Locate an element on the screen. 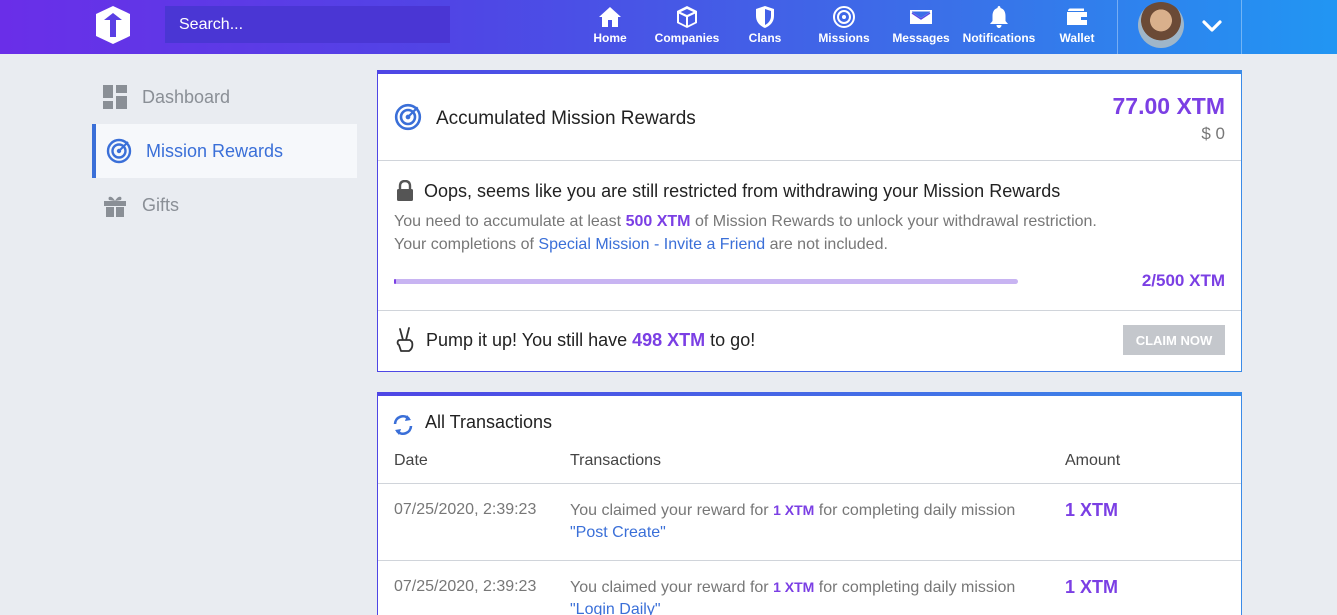  bell-icon is located at coordinates (999, 17).